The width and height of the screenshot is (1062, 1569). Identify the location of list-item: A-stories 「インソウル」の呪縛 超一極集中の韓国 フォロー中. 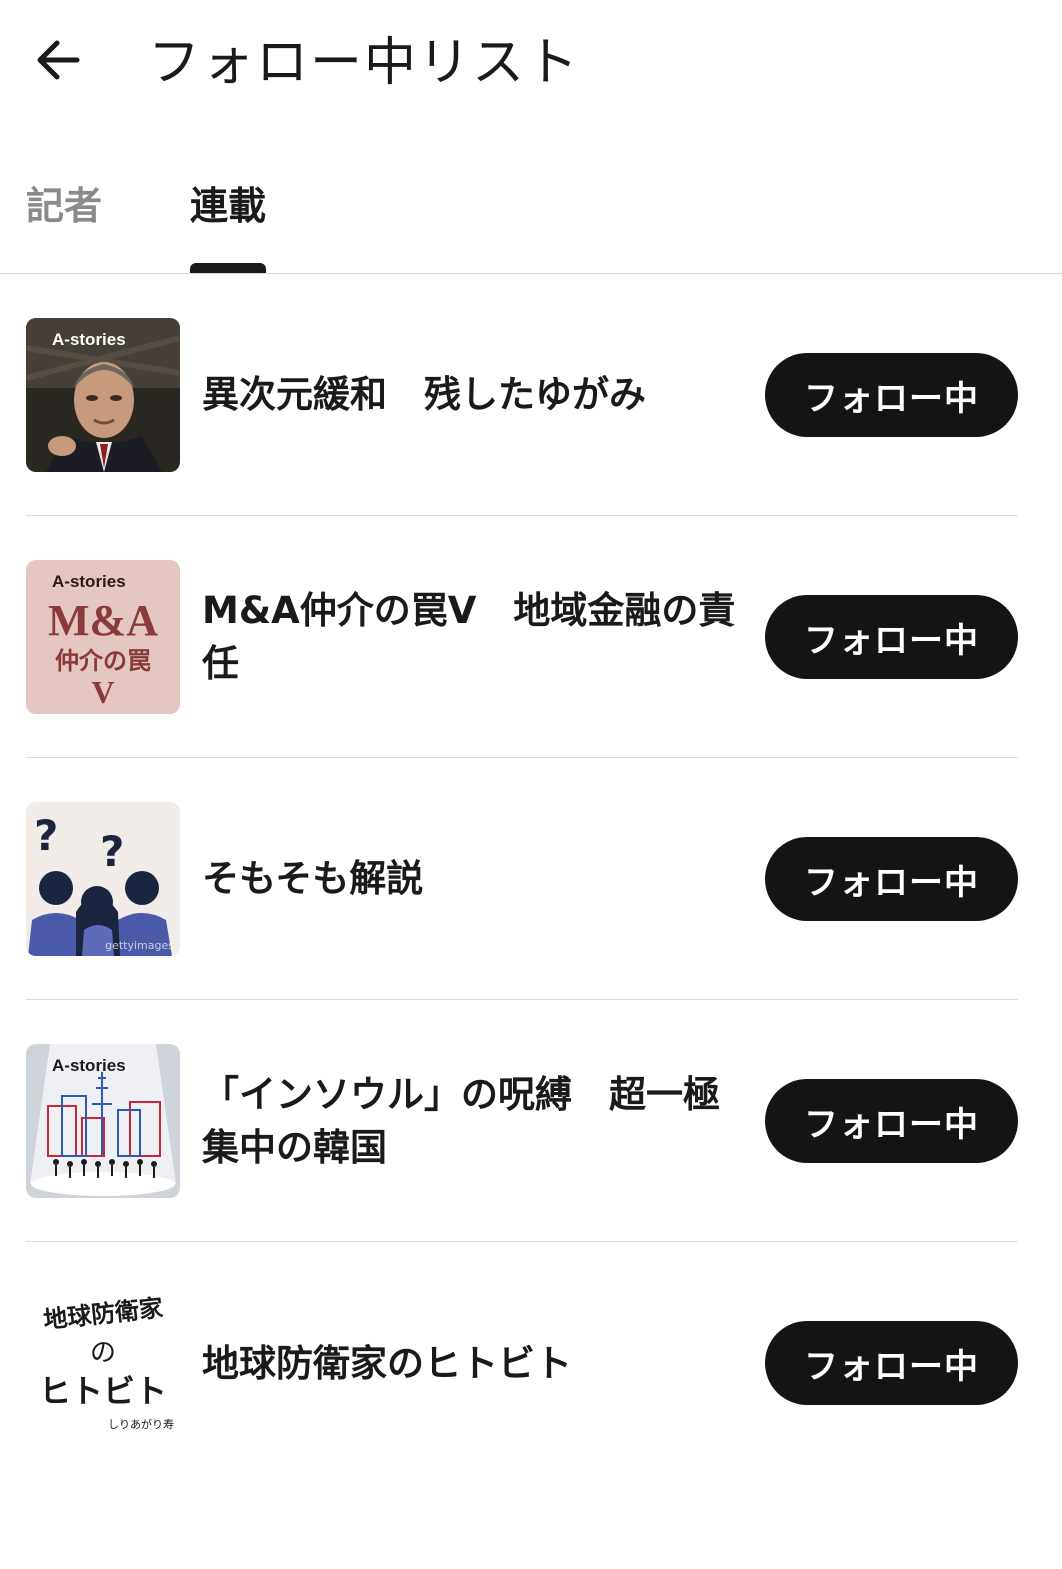
(522, 1121).